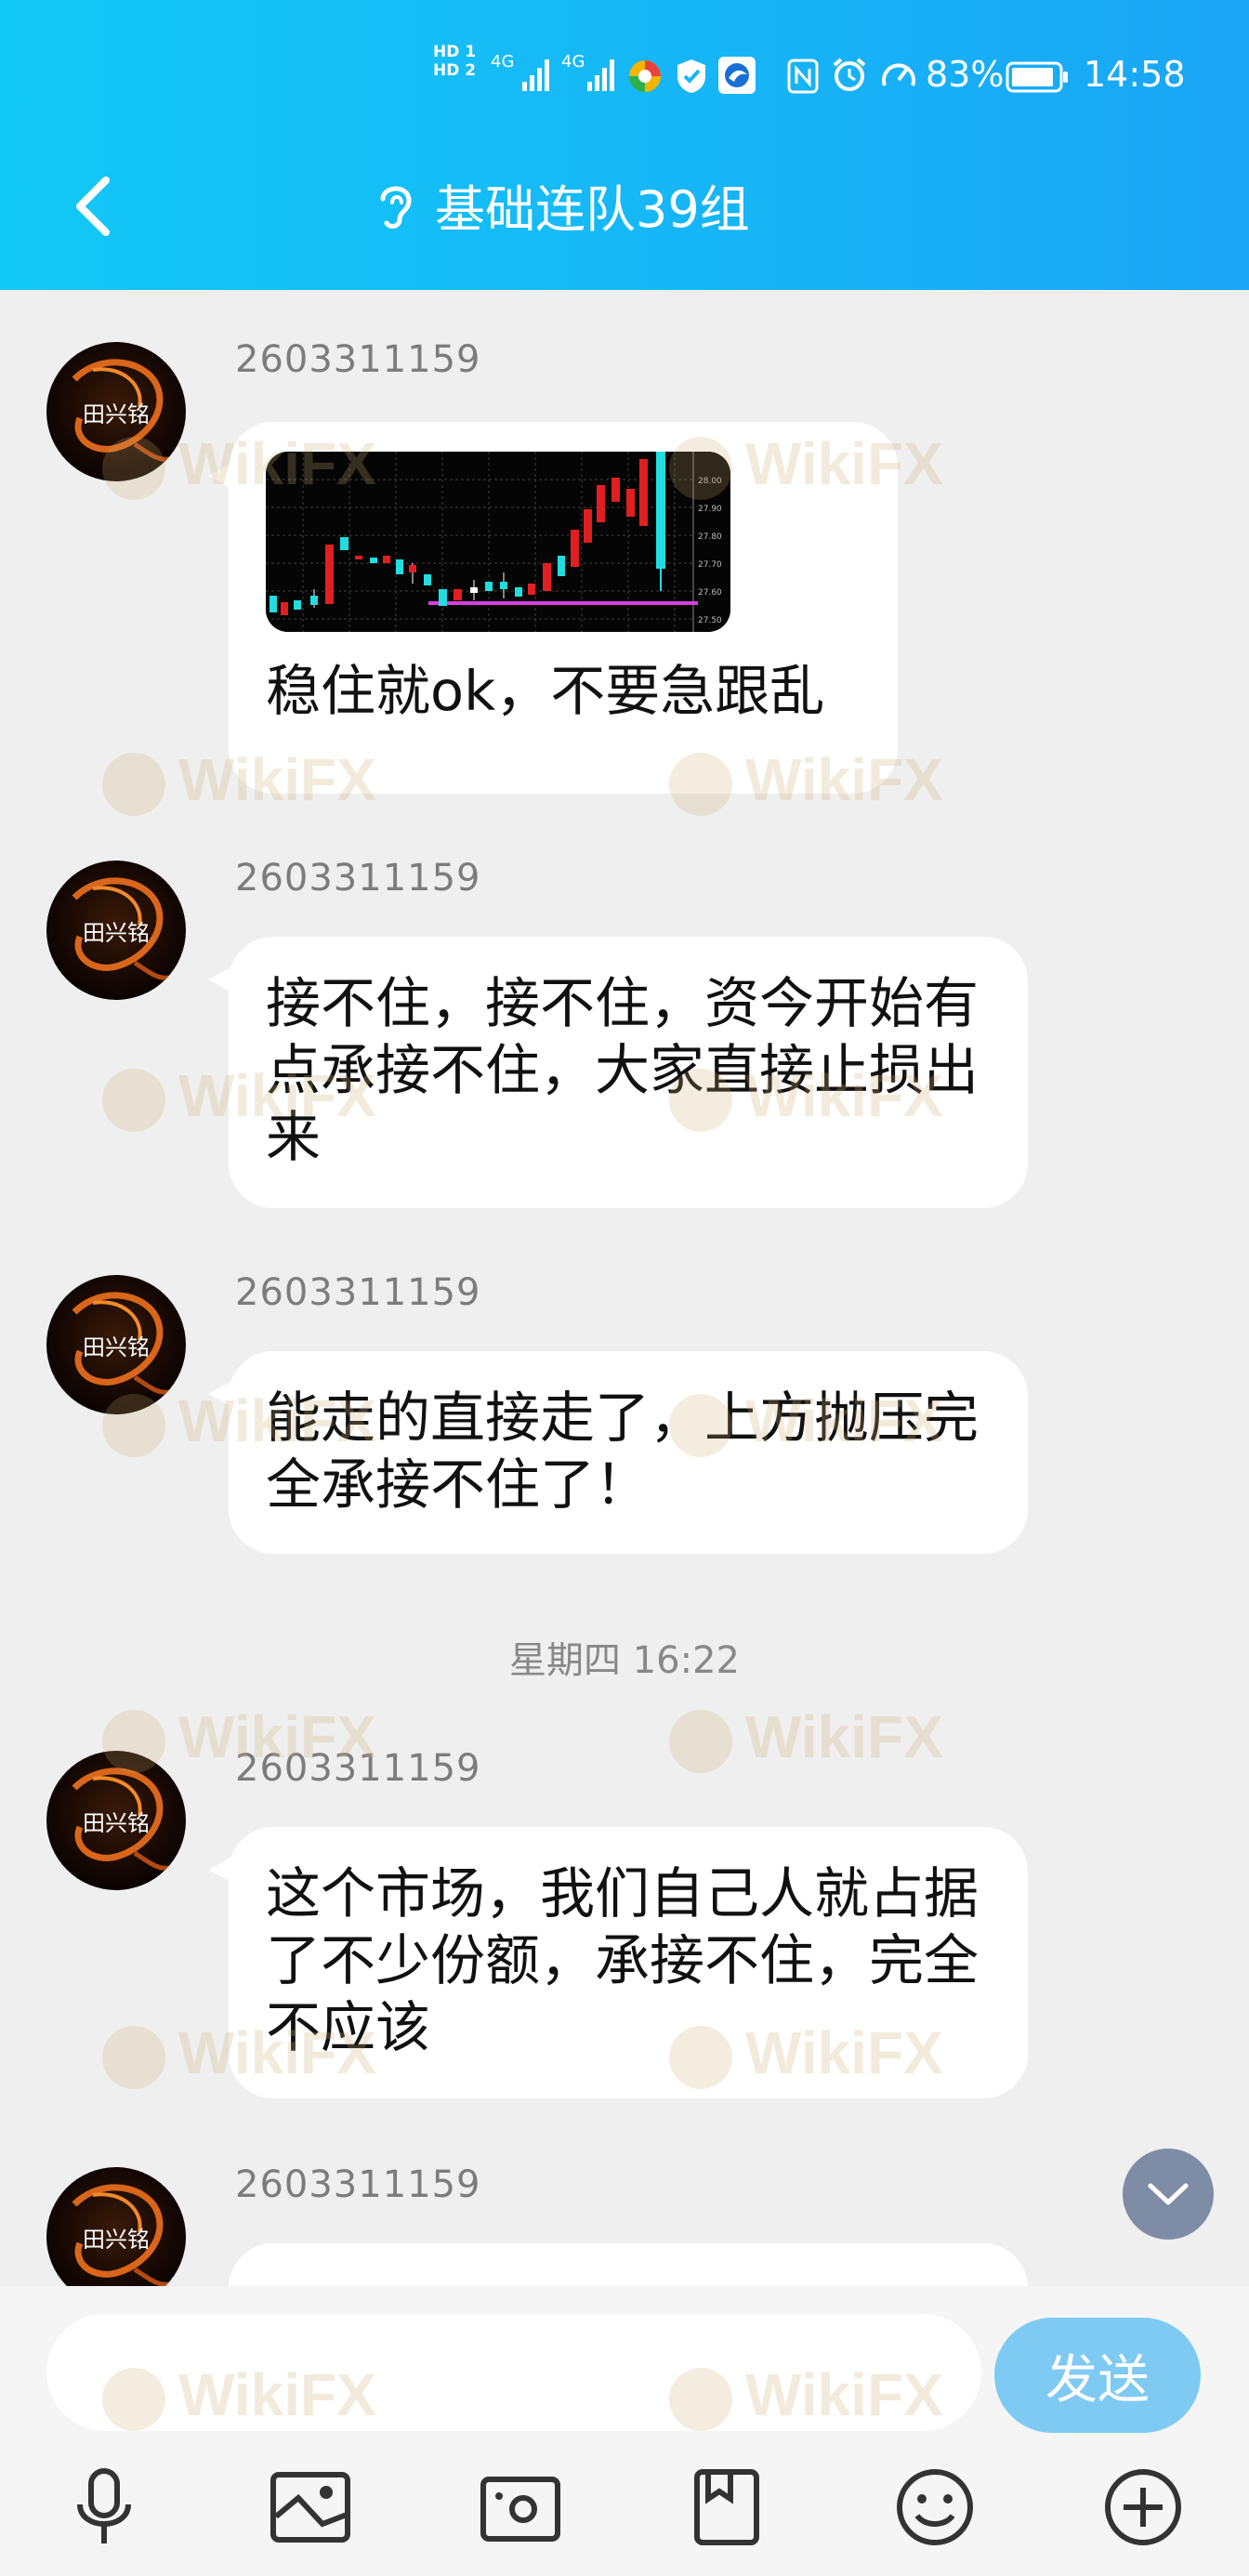 The height and width of the screenshot is (2576, 1249). I want to click on price-label: 27.70, so click(710, 565).